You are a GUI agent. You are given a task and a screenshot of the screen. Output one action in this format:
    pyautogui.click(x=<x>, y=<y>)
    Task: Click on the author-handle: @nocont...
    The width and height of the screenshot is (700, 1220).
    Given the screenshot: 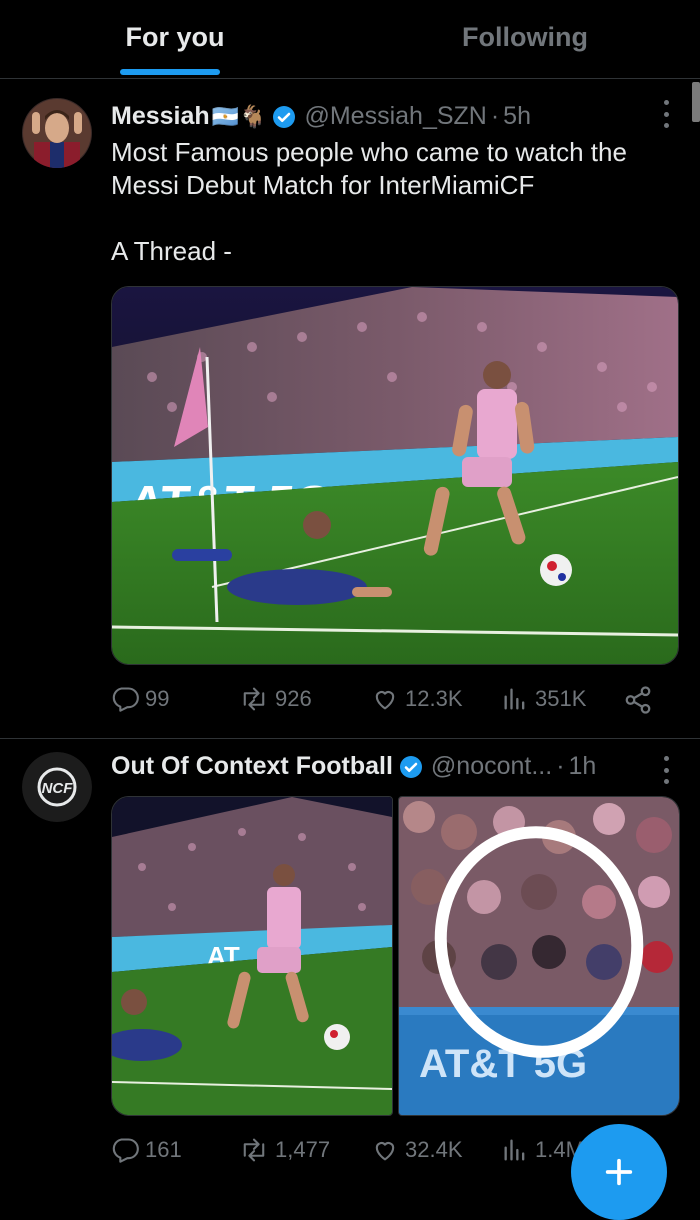 What is the action you would take?
    pyautogui.click(x=491, y=766)
    